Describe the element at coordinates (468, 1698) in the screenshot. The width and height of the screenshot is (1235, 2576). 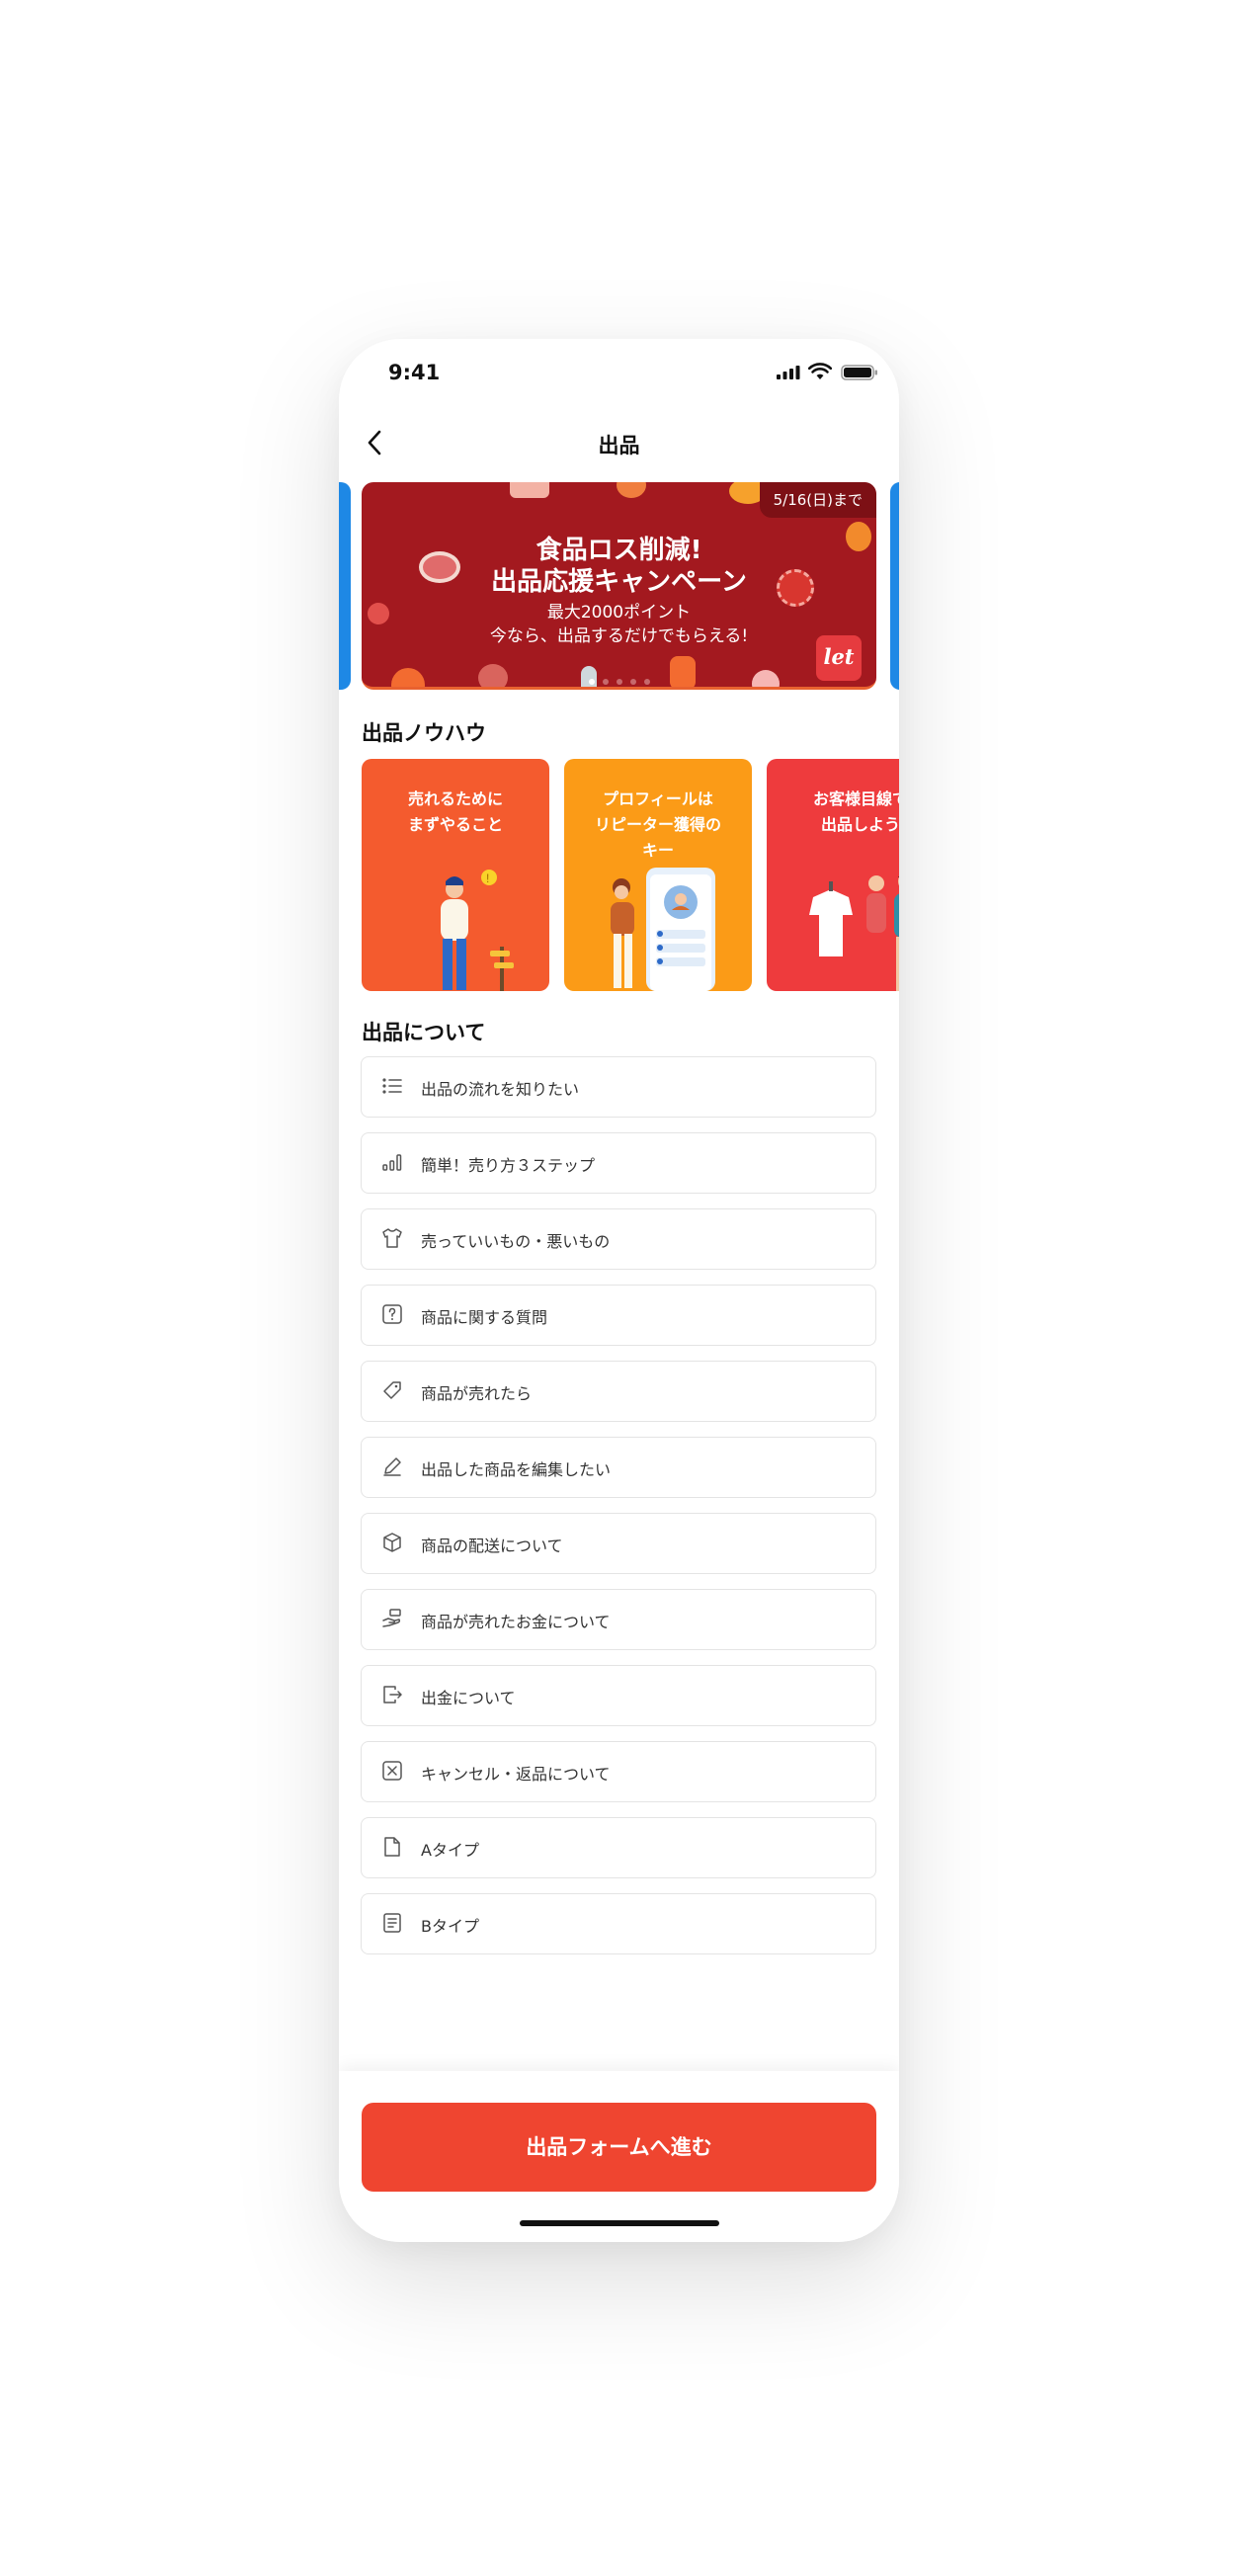
I see `menu-item-label: 出金について` at that location.